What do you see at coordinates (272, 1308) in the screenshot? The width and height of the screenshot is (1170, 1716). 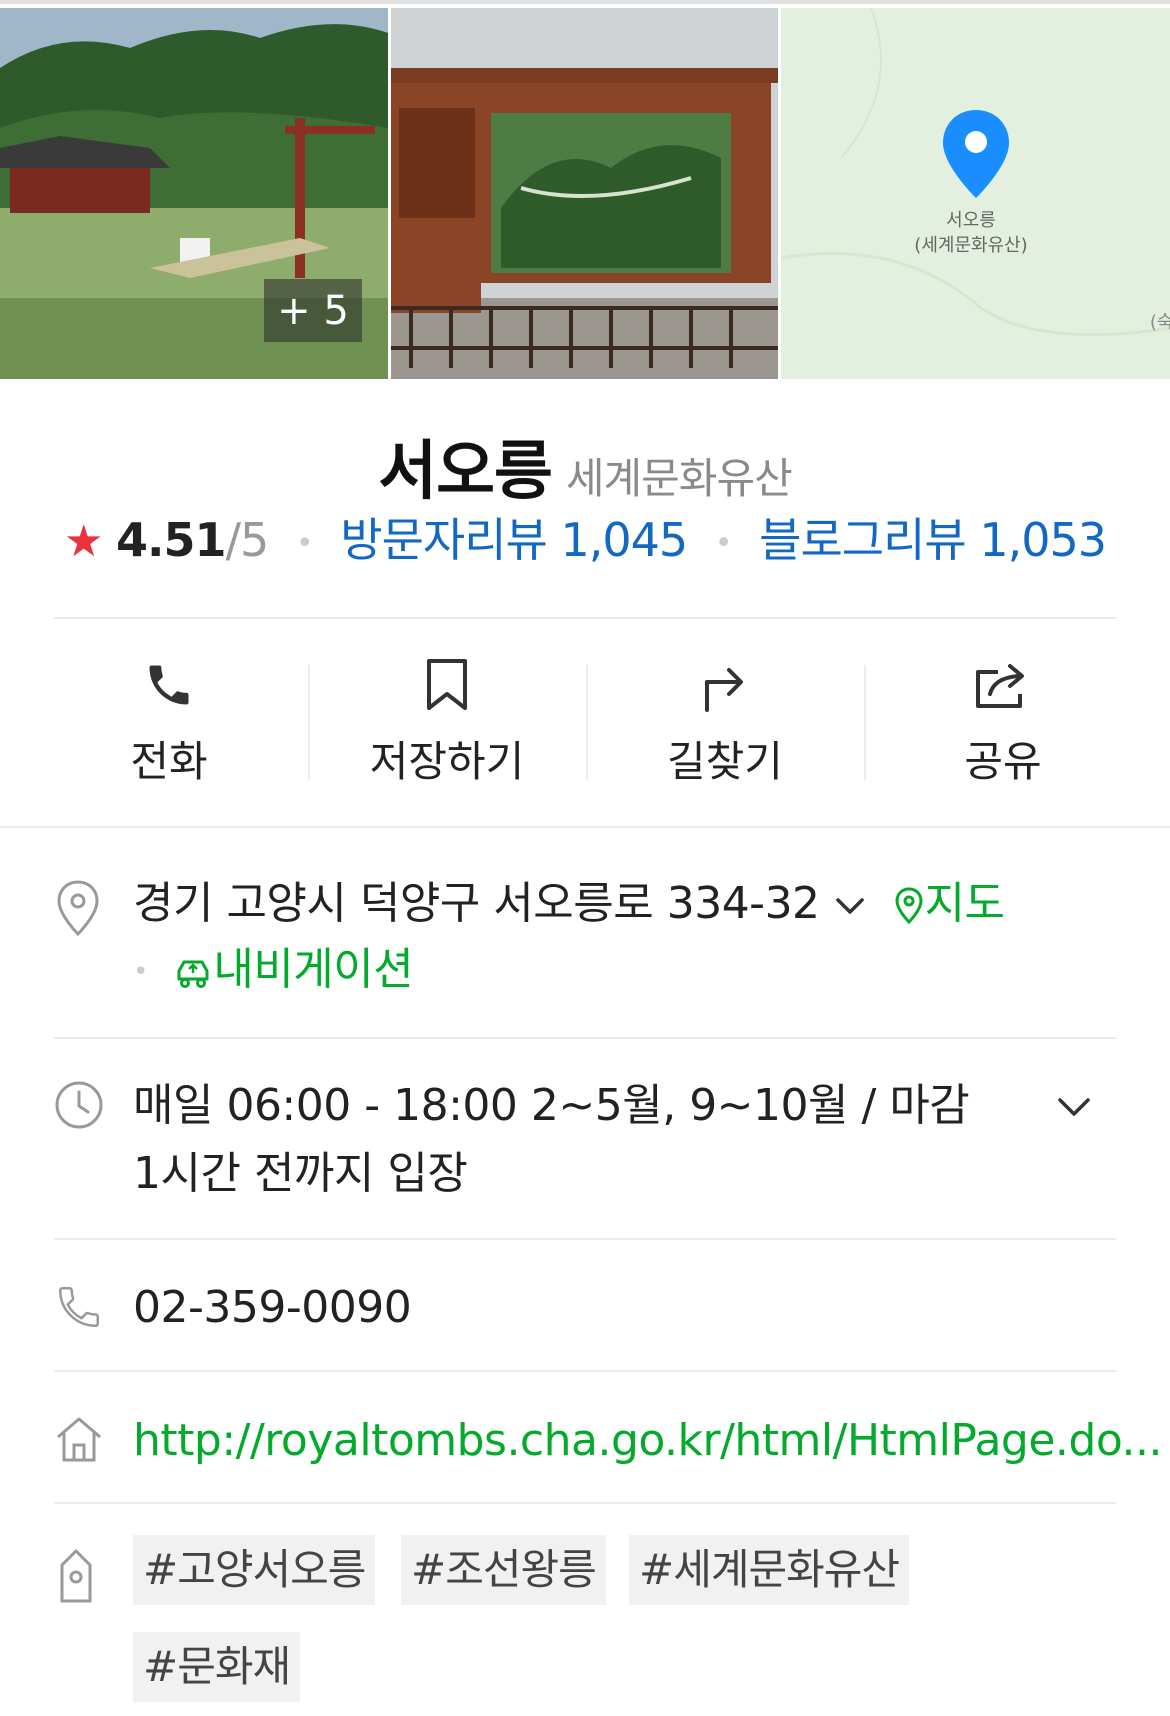 I see `phone-number: 02-359-0090` at bounding box center [272, 1308].